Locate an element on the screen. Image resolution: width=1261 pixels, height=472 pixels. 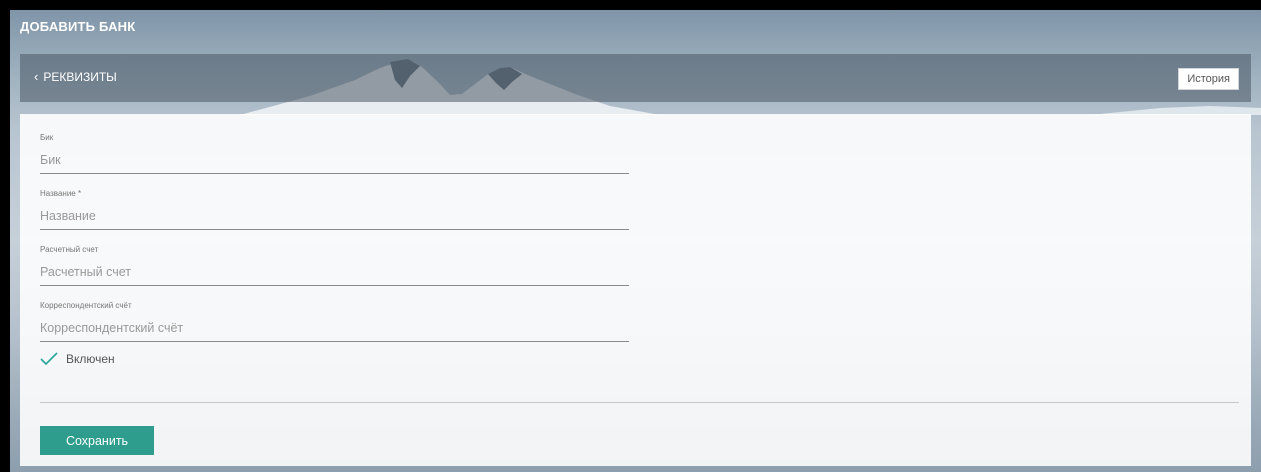
back-link: ‹ РЕКВИЗИТЫ is located at coordinates (75, 77).